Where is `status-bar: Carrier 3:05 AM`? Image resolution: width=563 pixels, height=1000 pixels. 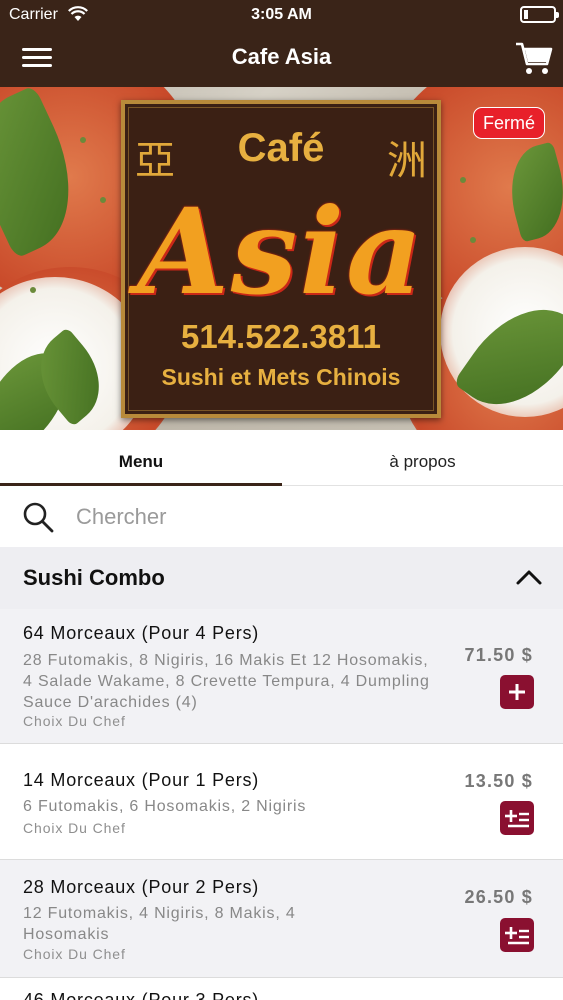
status-bar: Carrier 3:05 AM is located at coordinates (281, 15).